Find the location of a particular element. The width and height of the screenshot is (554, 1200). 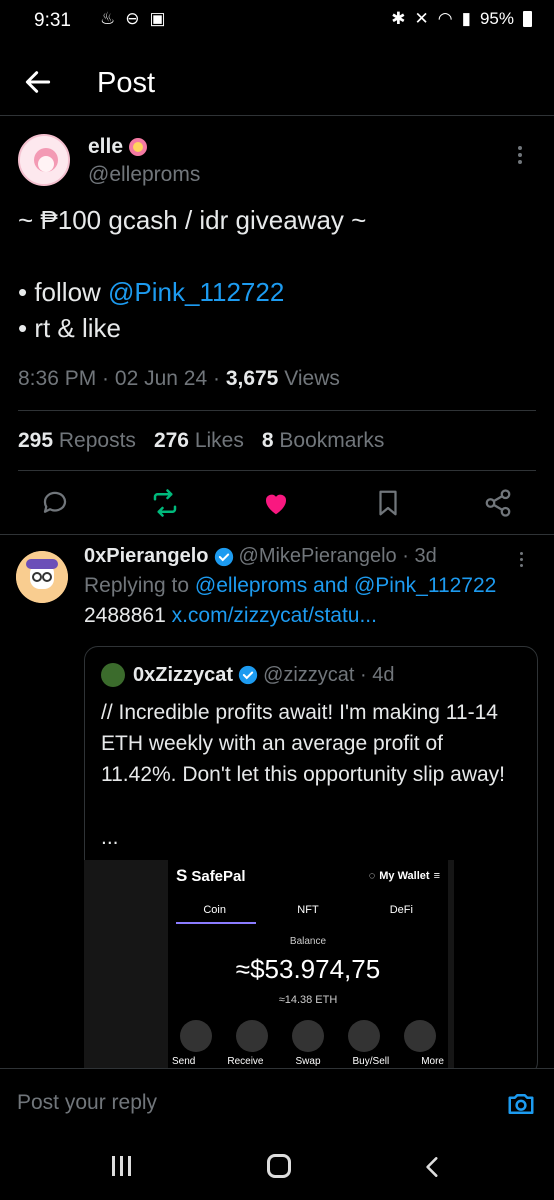

wallet-actions is located at coordinates (308, 1036).